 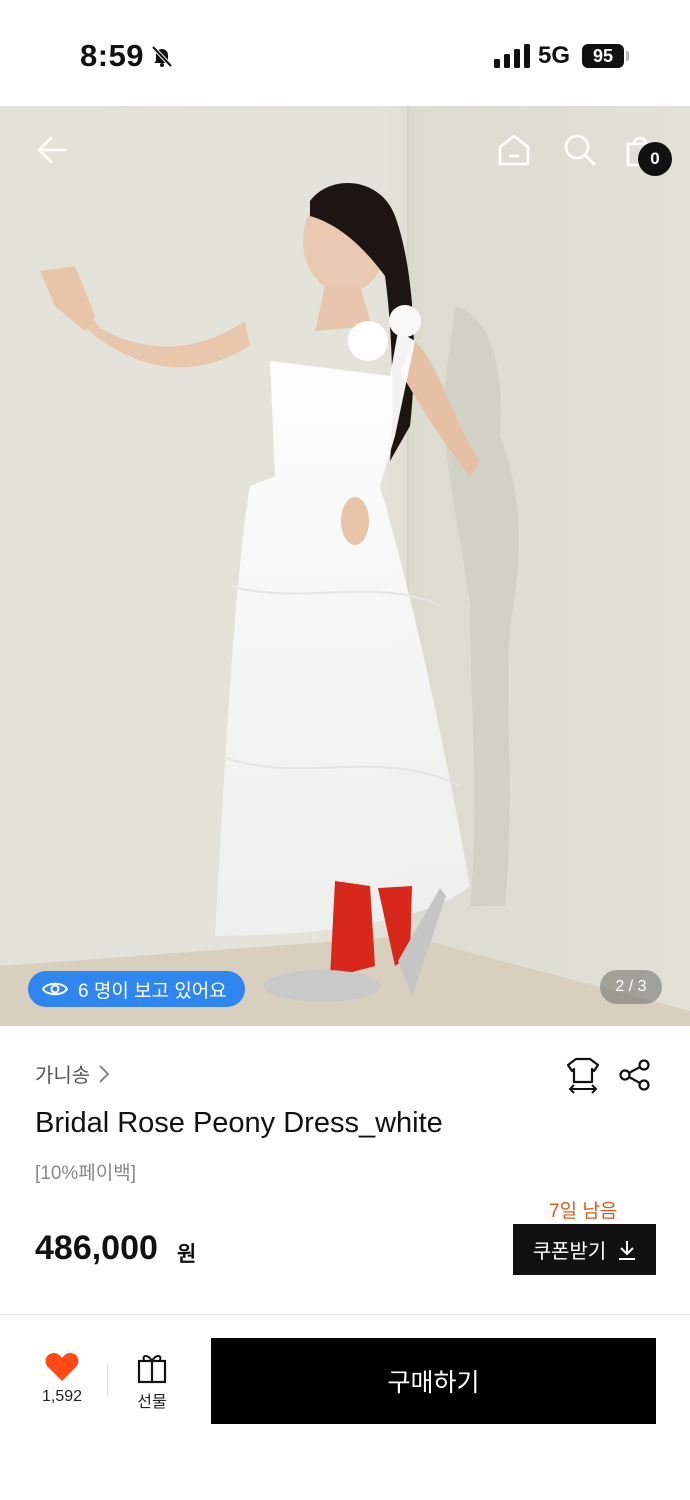 What do you see at coordinates (63, 1076) in the screenshot?
I see `brand-name: 가니송` at bounding box center [63, 1076].